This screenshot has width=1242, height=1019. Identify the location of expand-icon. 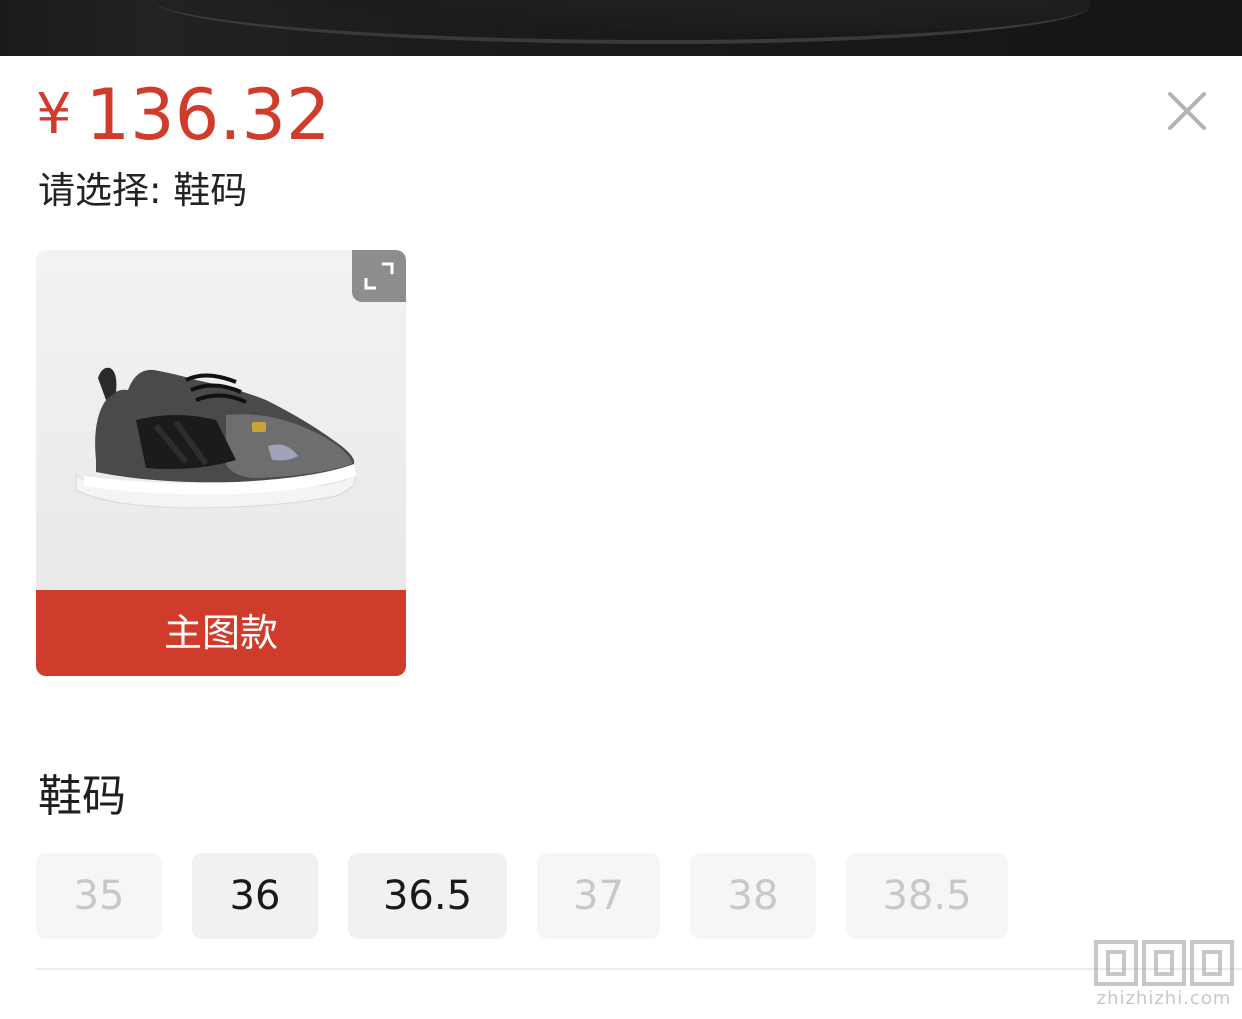
(379, 276).